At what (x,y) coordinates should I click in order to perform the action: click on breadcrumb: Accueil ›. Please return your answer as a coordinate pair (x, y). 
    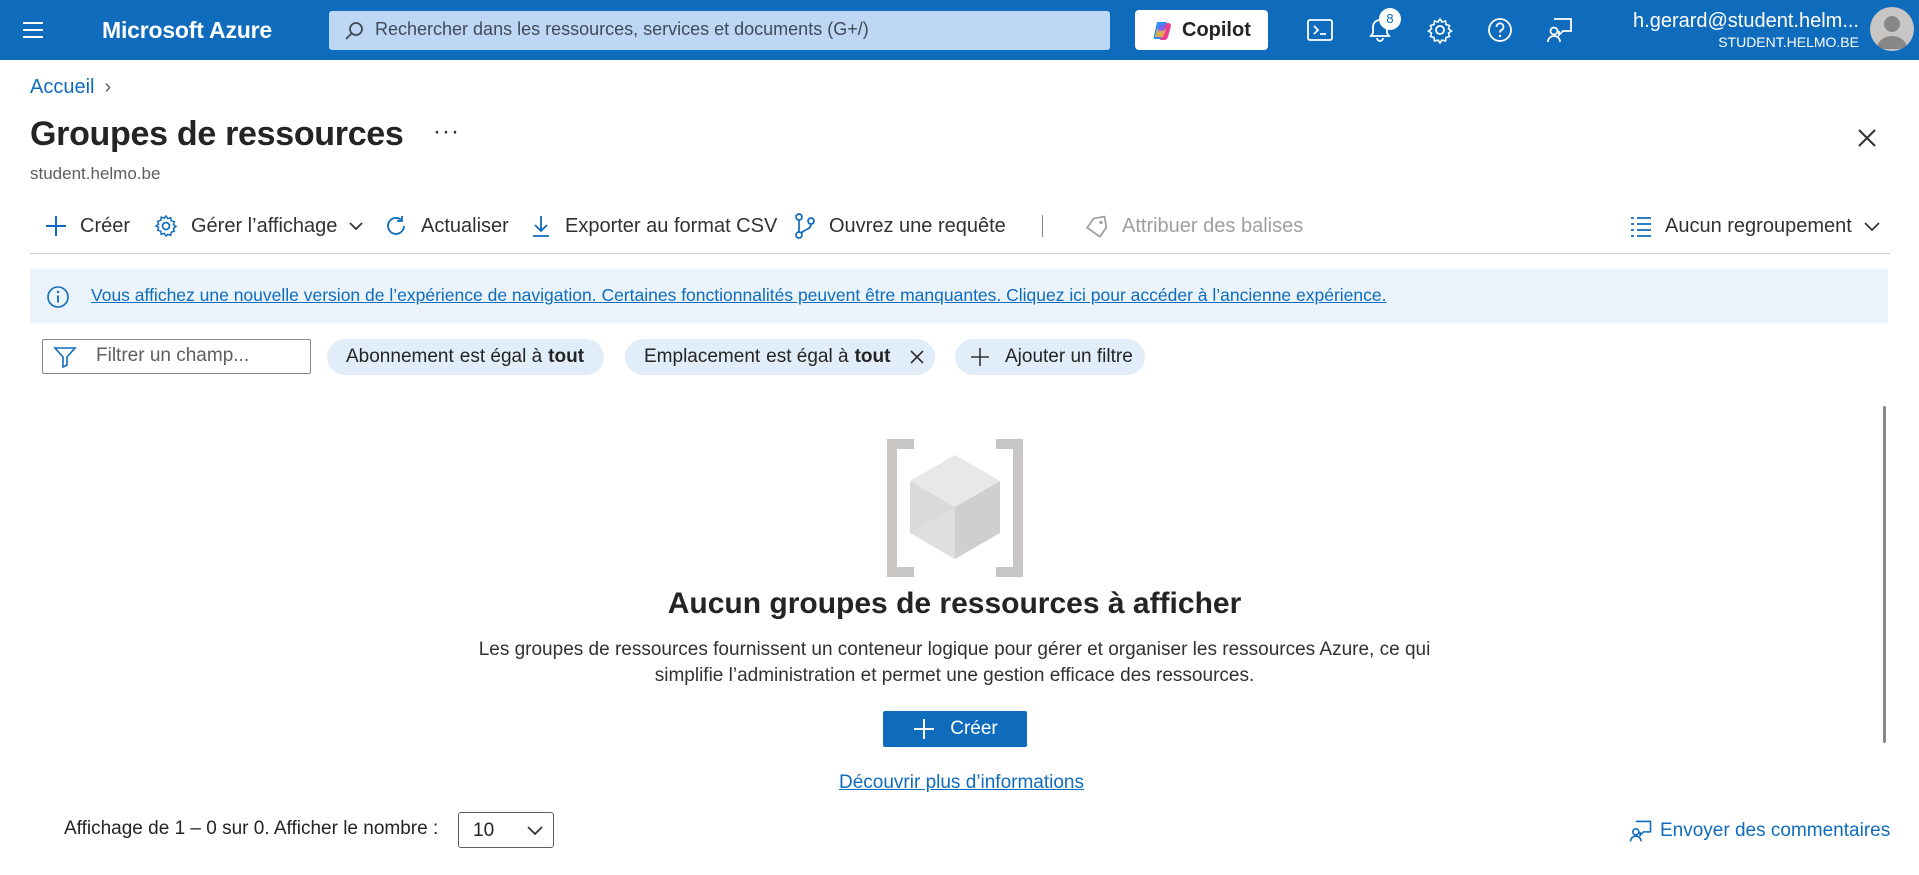
    Looking at the image, I should click on (70, 87).